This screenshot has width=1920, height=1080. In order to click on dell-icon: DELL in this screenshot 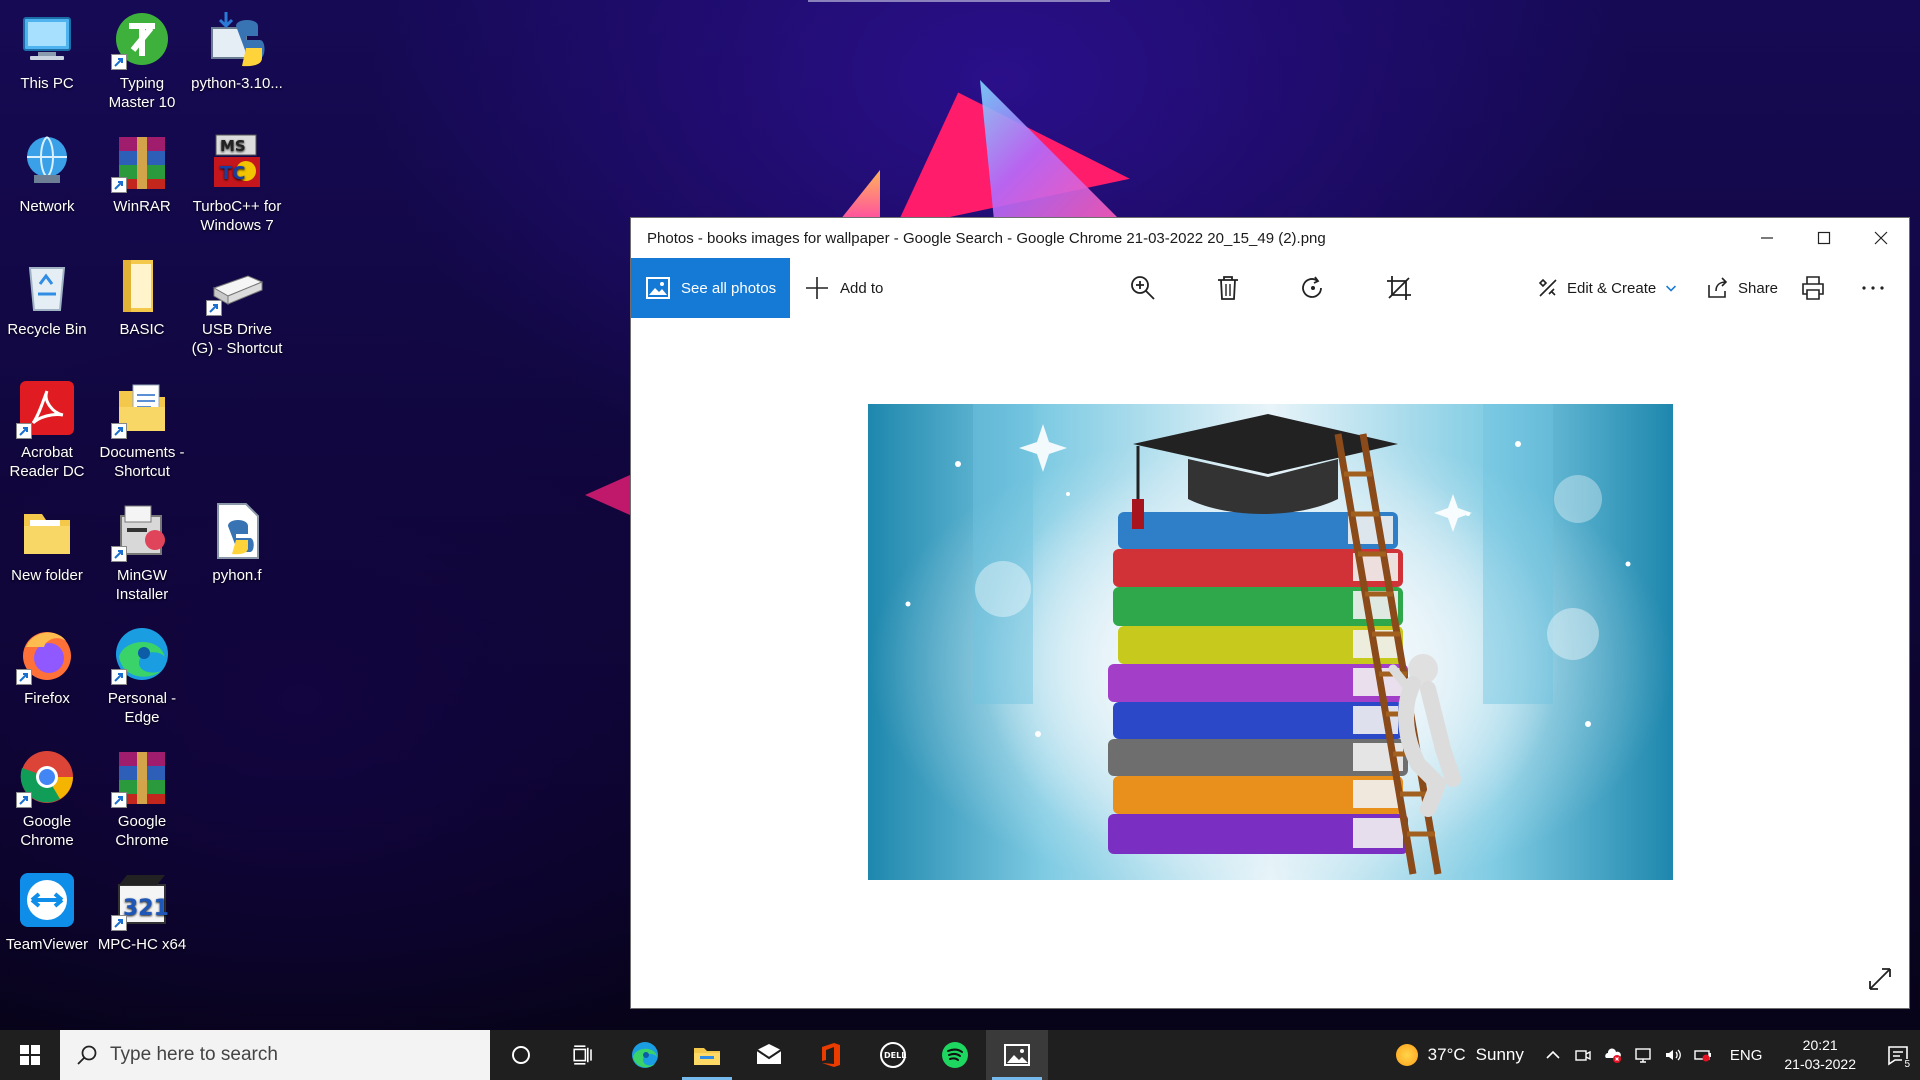, I will do `click(893, 1055)`.